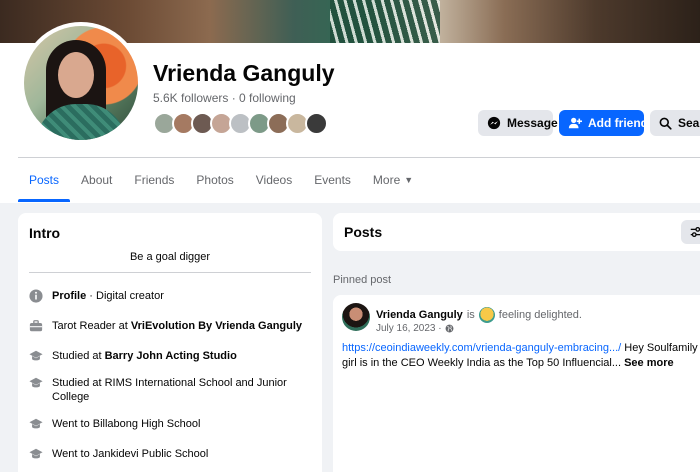 Image resolution: width=700 pixels, height=472 pixels. I want to click on intro-item-text: Studied at, so click(78, 356).